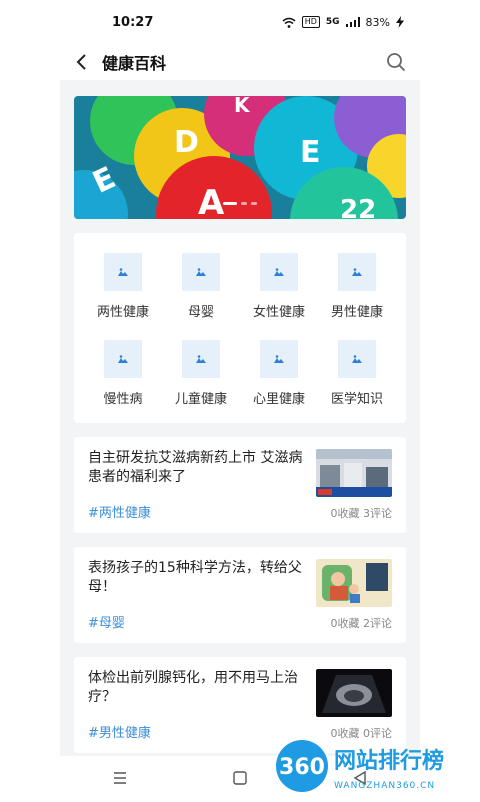  What do you see at coordinates (240, 62) in the screenshot?
I see `app-bar: 健康百科` at bounding box center [240, 62].